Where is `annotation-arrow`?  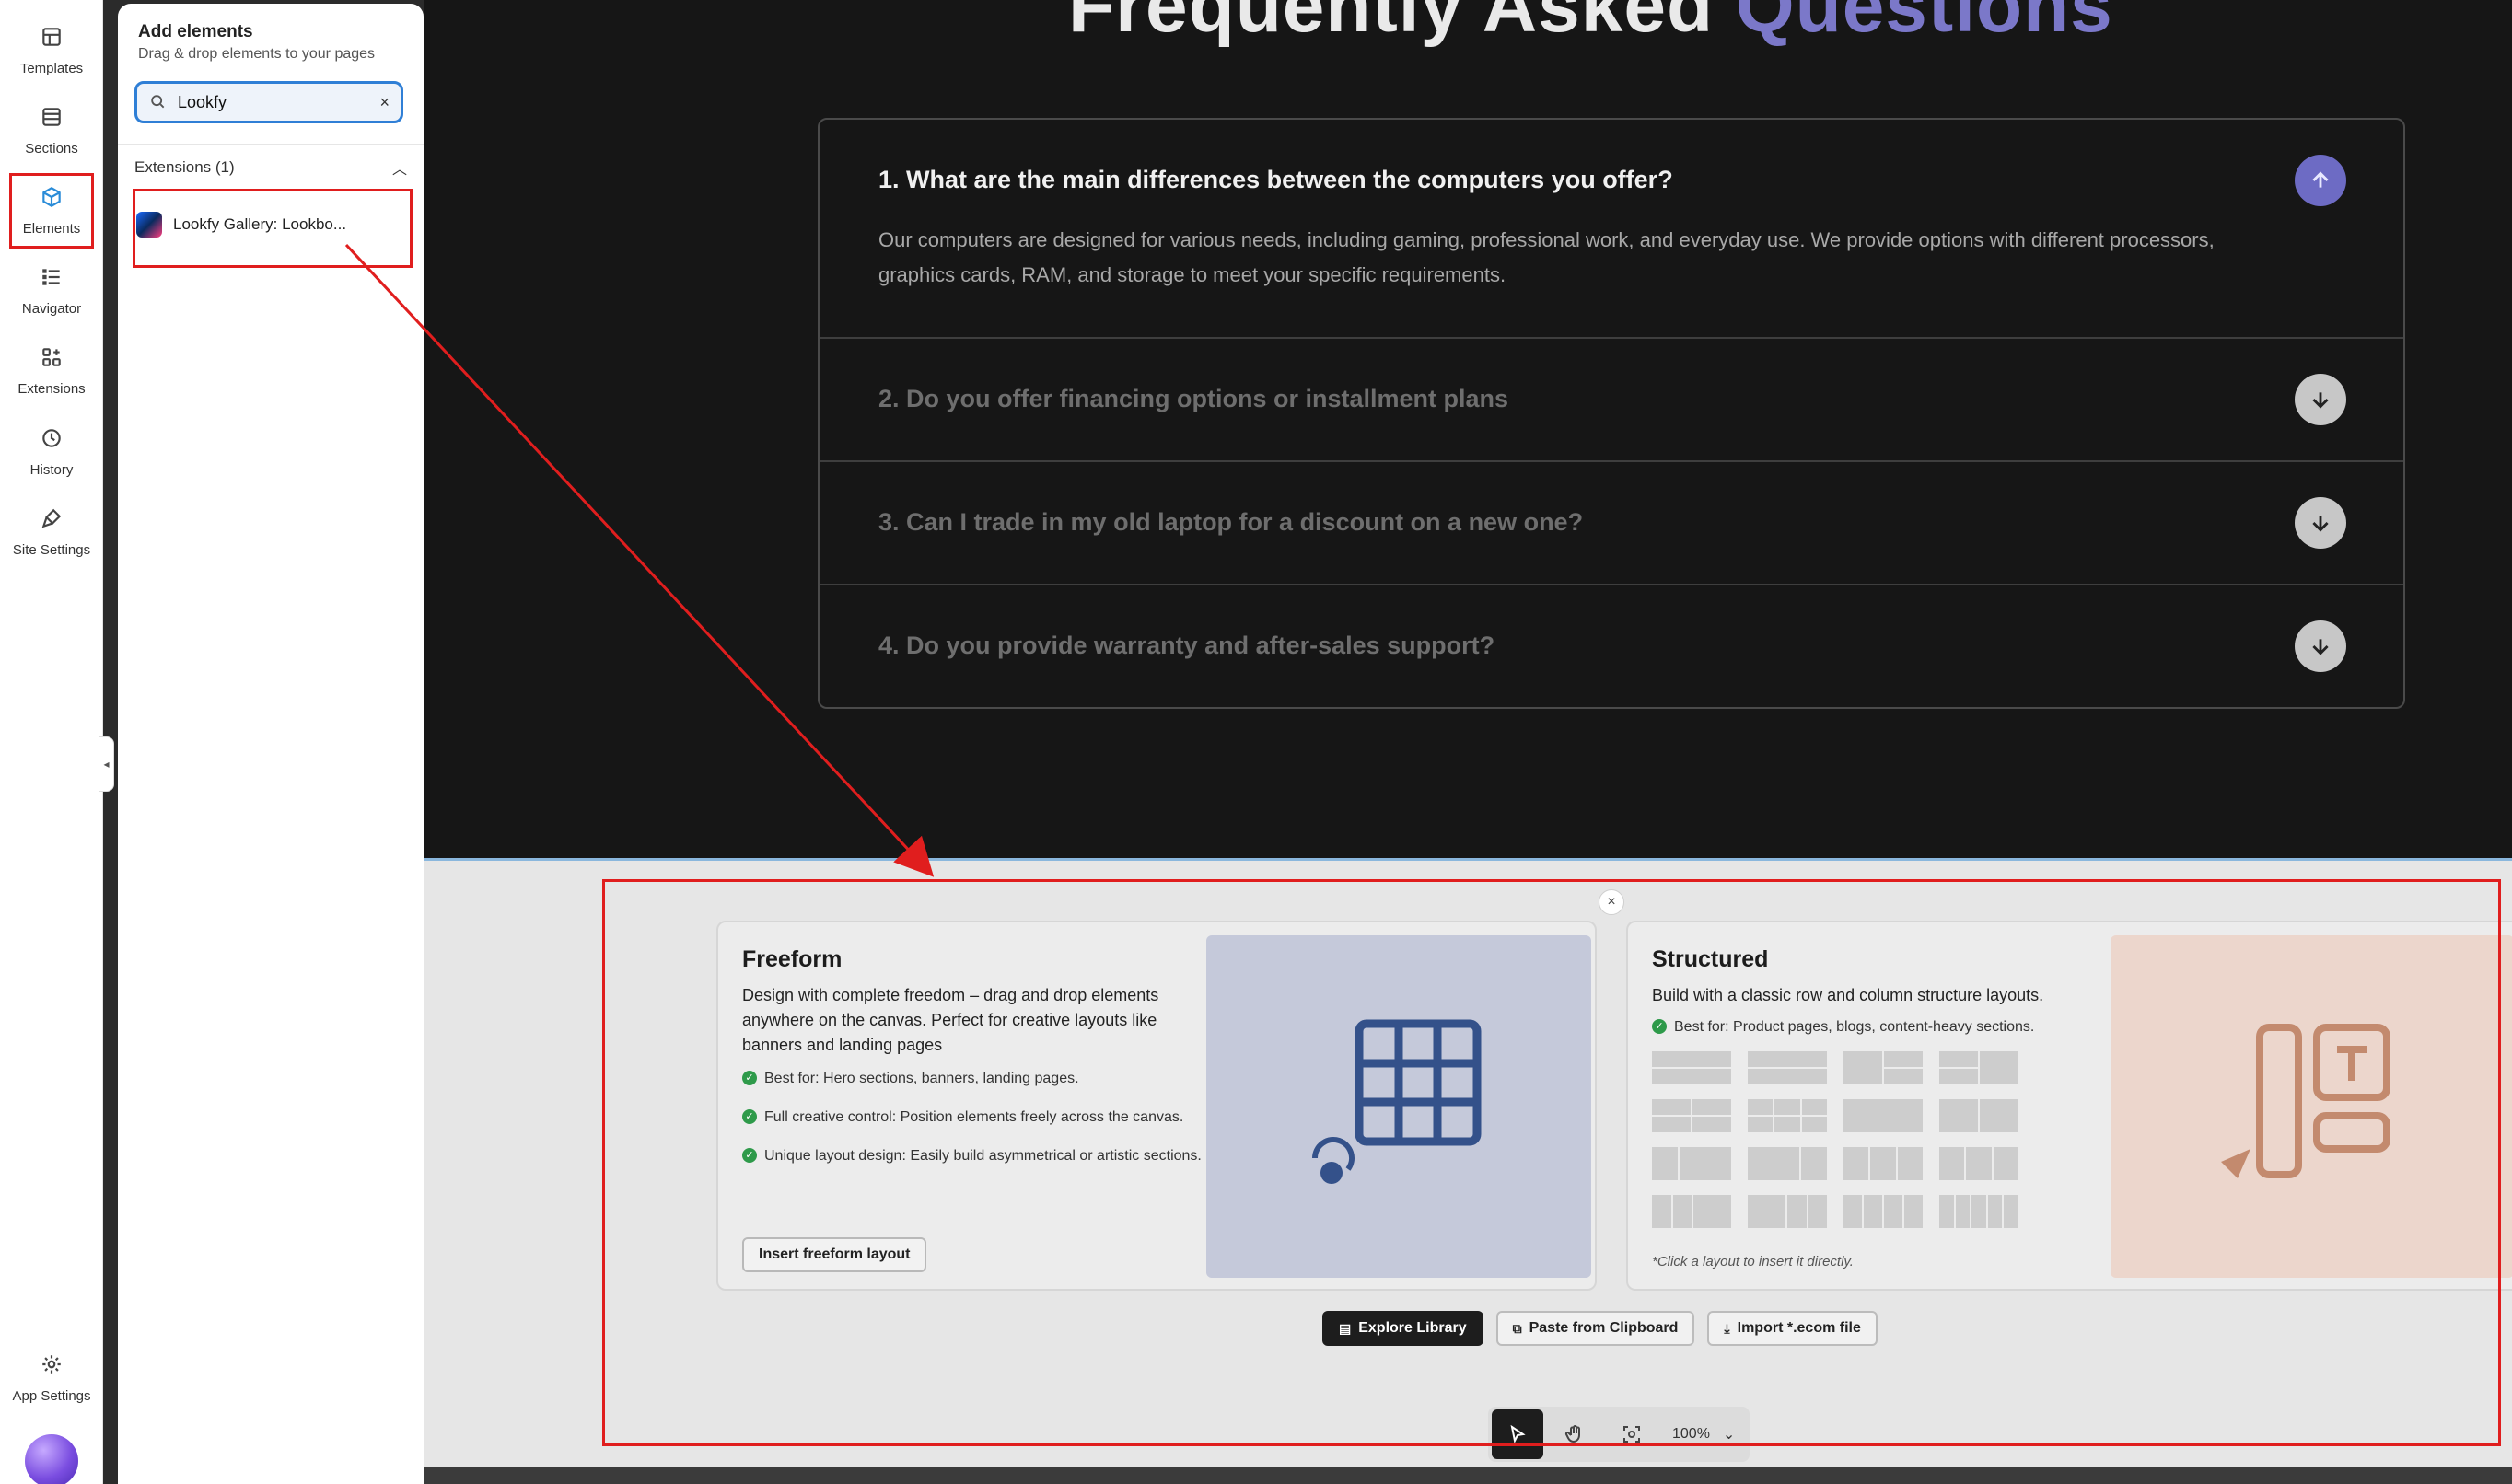 annotation-arrow is located at coordinates (640, 560).